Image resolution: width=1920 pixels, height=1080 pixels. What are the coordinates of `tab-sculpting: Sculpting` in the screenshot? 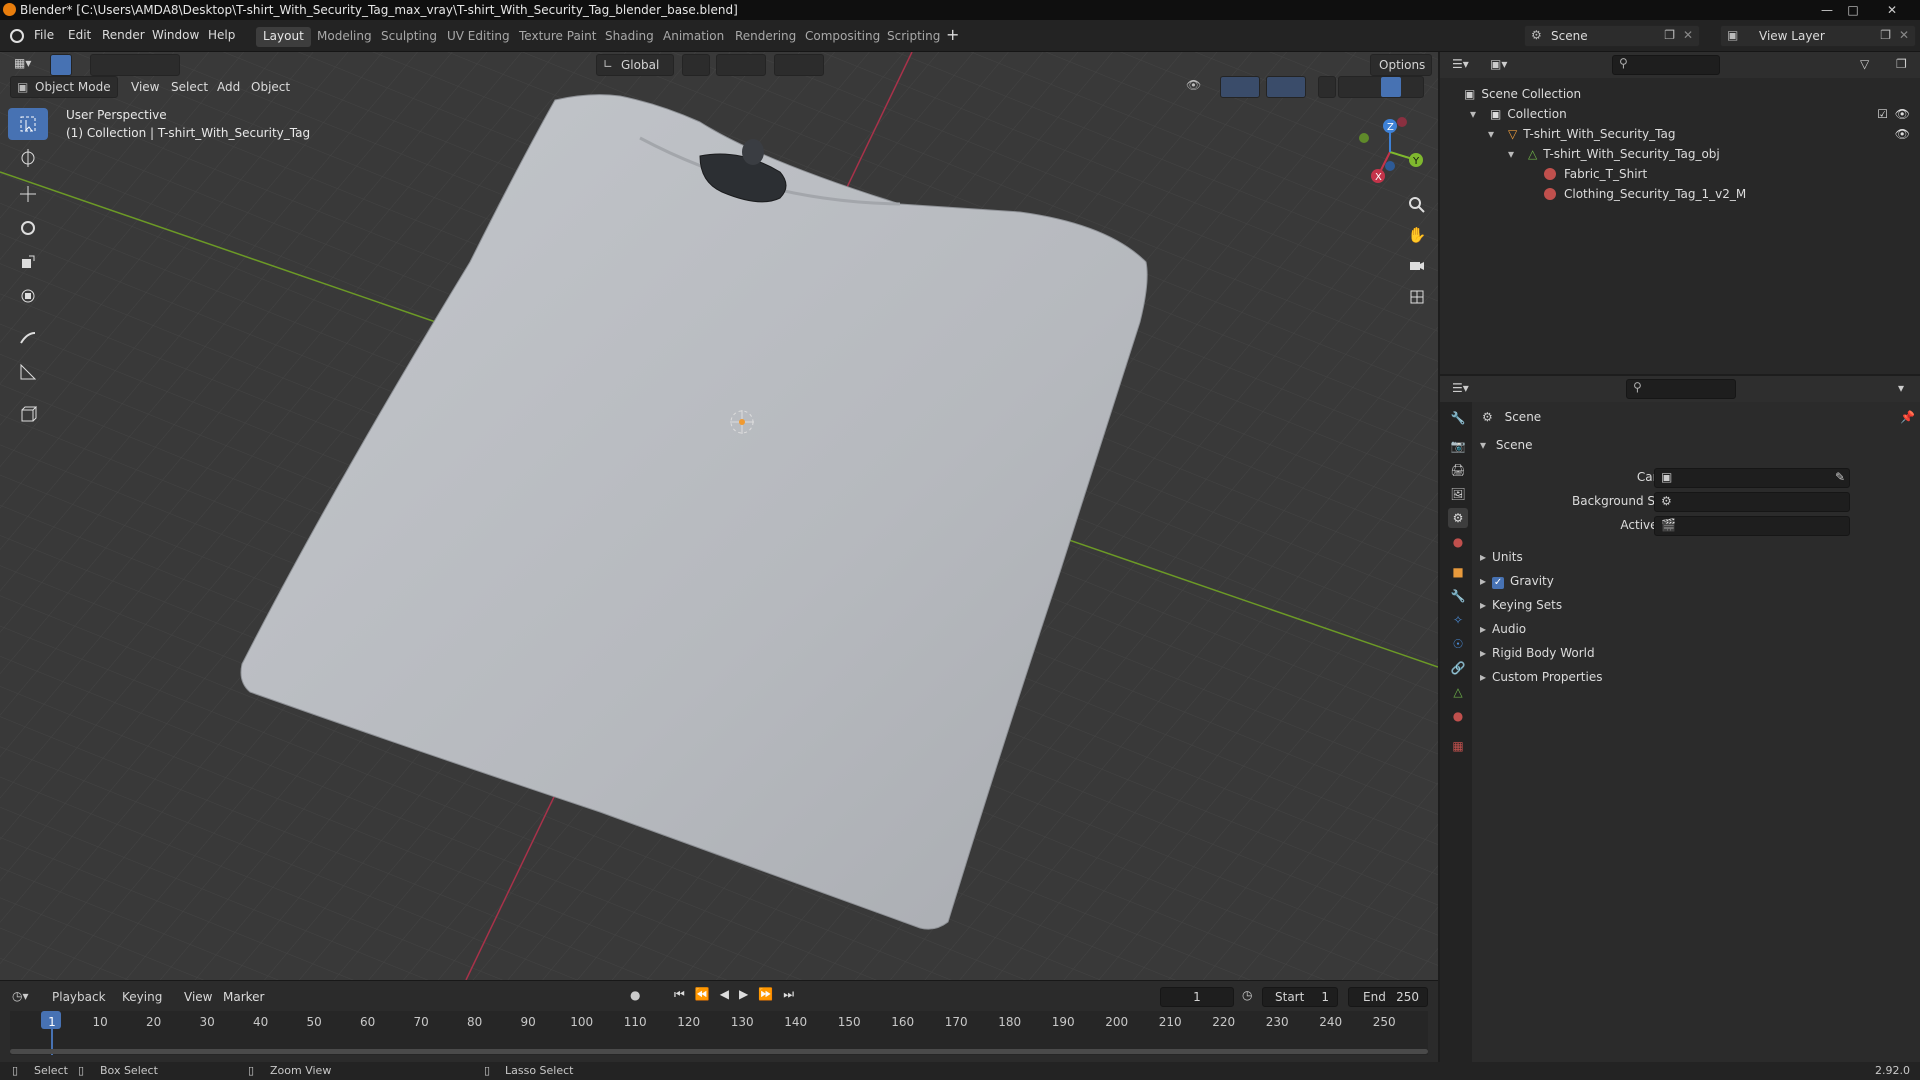 It's located at (409, 37).